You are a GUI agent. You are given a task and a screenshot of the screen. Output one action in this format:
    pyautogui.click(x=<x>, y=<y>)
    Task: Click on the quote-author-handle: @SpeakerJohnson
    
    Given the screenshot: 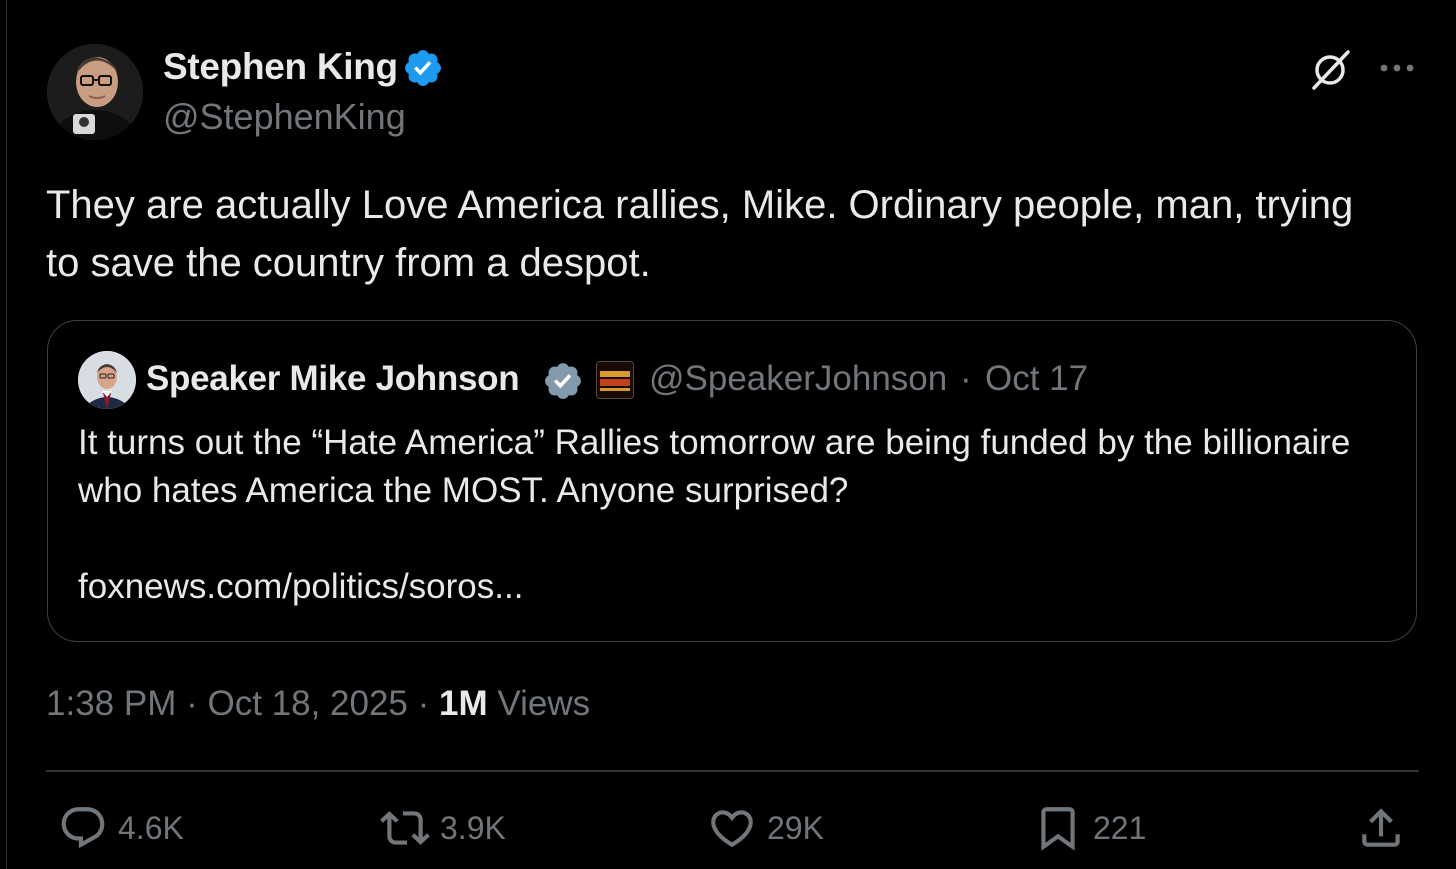 What is the action you would take?
    pyautogui.click(x=798, y=379)
    